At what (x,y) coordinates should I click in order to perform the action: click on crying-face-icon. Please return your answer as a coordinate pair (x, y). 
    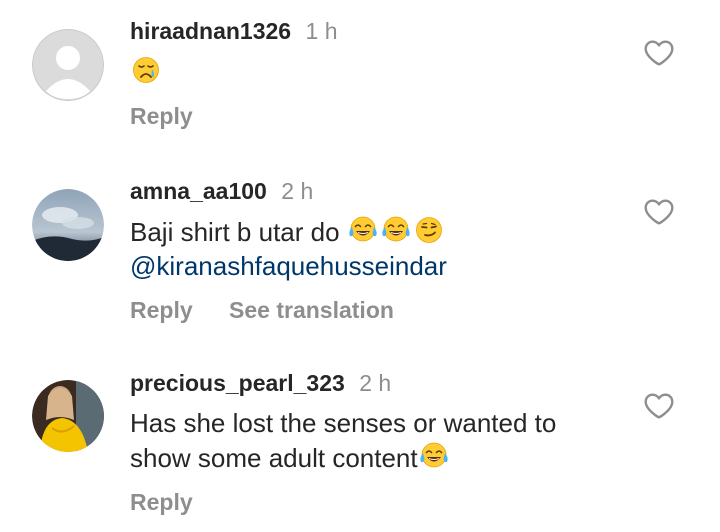
    Looking at the image, I should click on (146, 70).